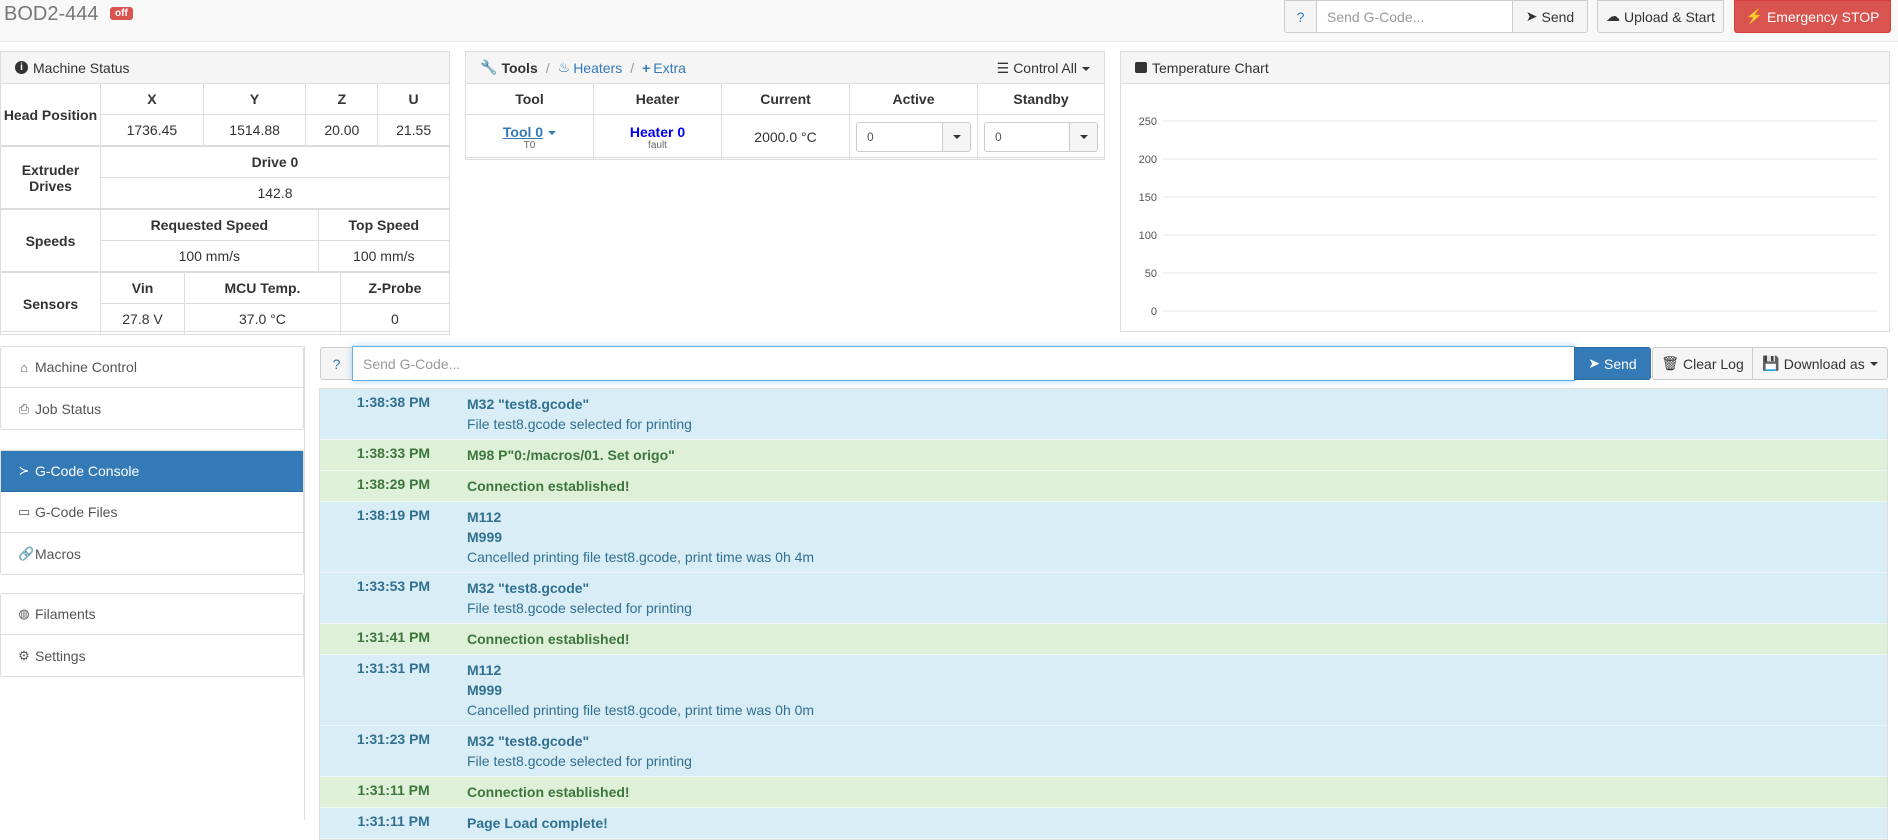  What do you see at coordinates (87, 471) in the screenshot?
I see `sidebar-item-label: G-Code Console` at bounding box center [87, 471].